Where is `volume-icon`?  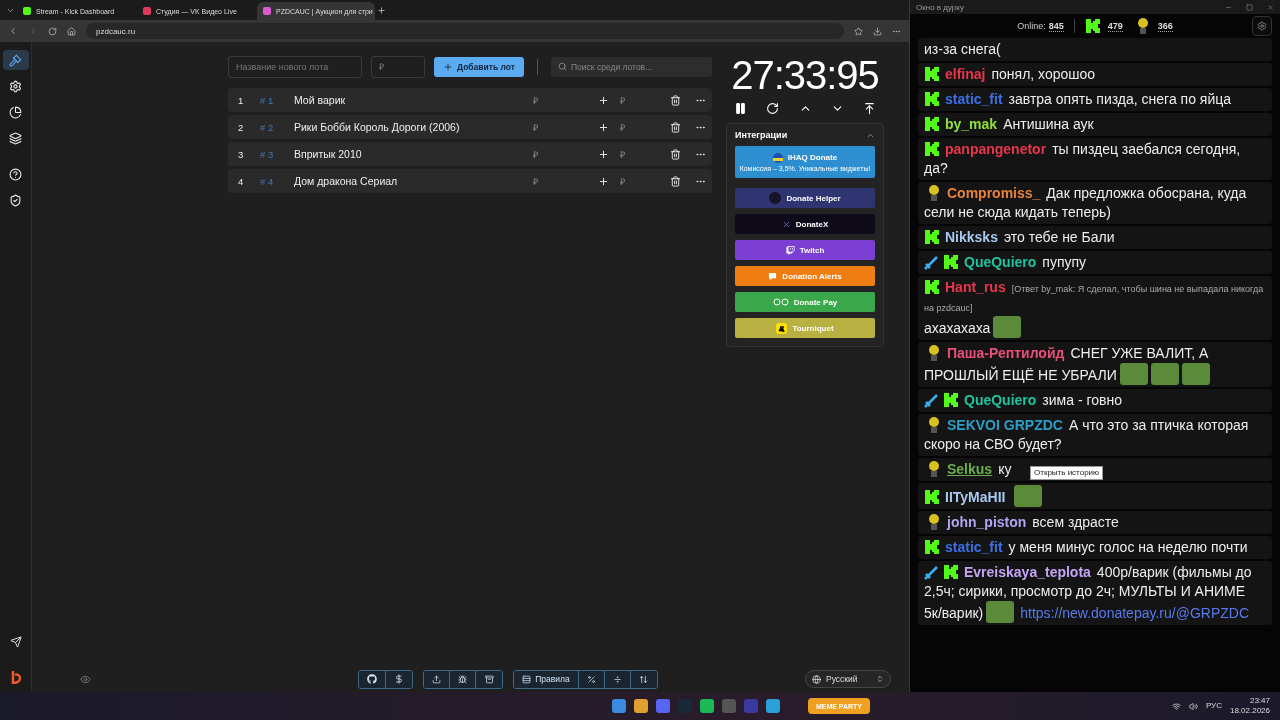
volume-icon is located at coordinates (1193, 706).